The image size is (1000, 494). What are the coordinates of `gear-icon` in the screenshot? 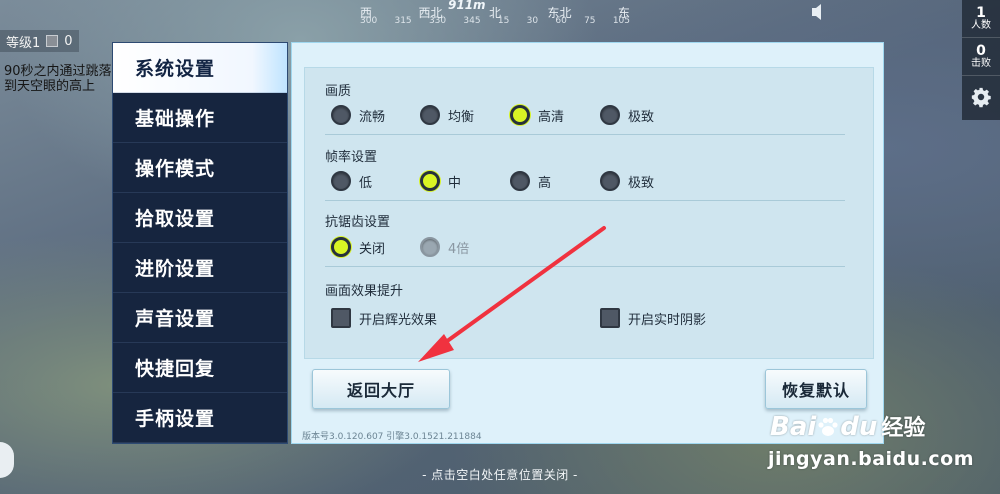 It's located at (981, 97).